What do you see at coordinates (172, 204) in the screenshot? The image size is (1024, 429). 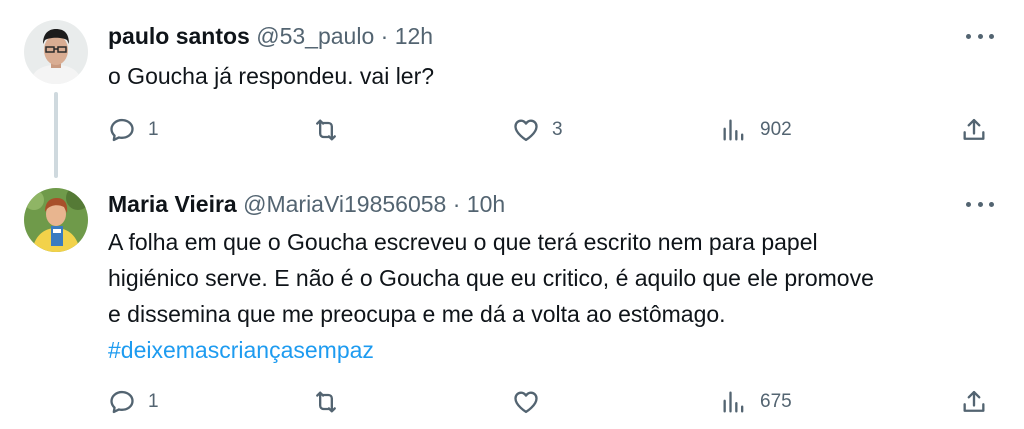 I see `author-name: Maria Vieira` at bounding box center [172, 204].